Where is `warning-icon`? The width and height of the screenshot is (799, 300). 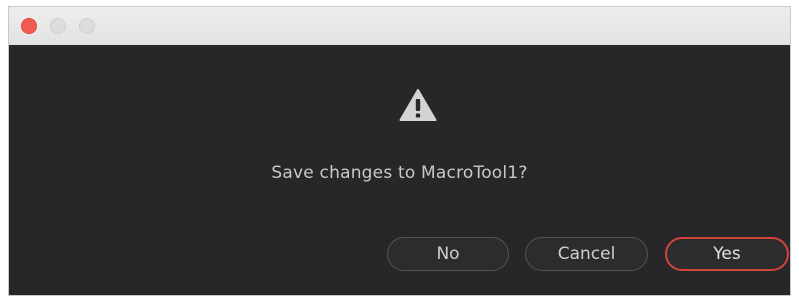
warning-icon is located at coordinates (418, 105).